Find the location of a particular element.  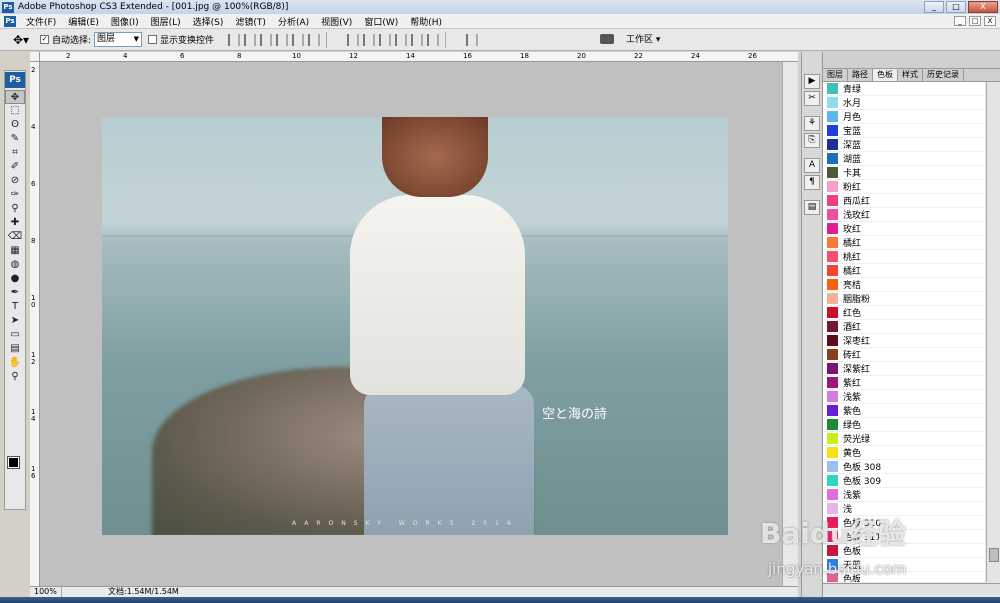

ps-logo: Ps is located at coordinates (15, 80).